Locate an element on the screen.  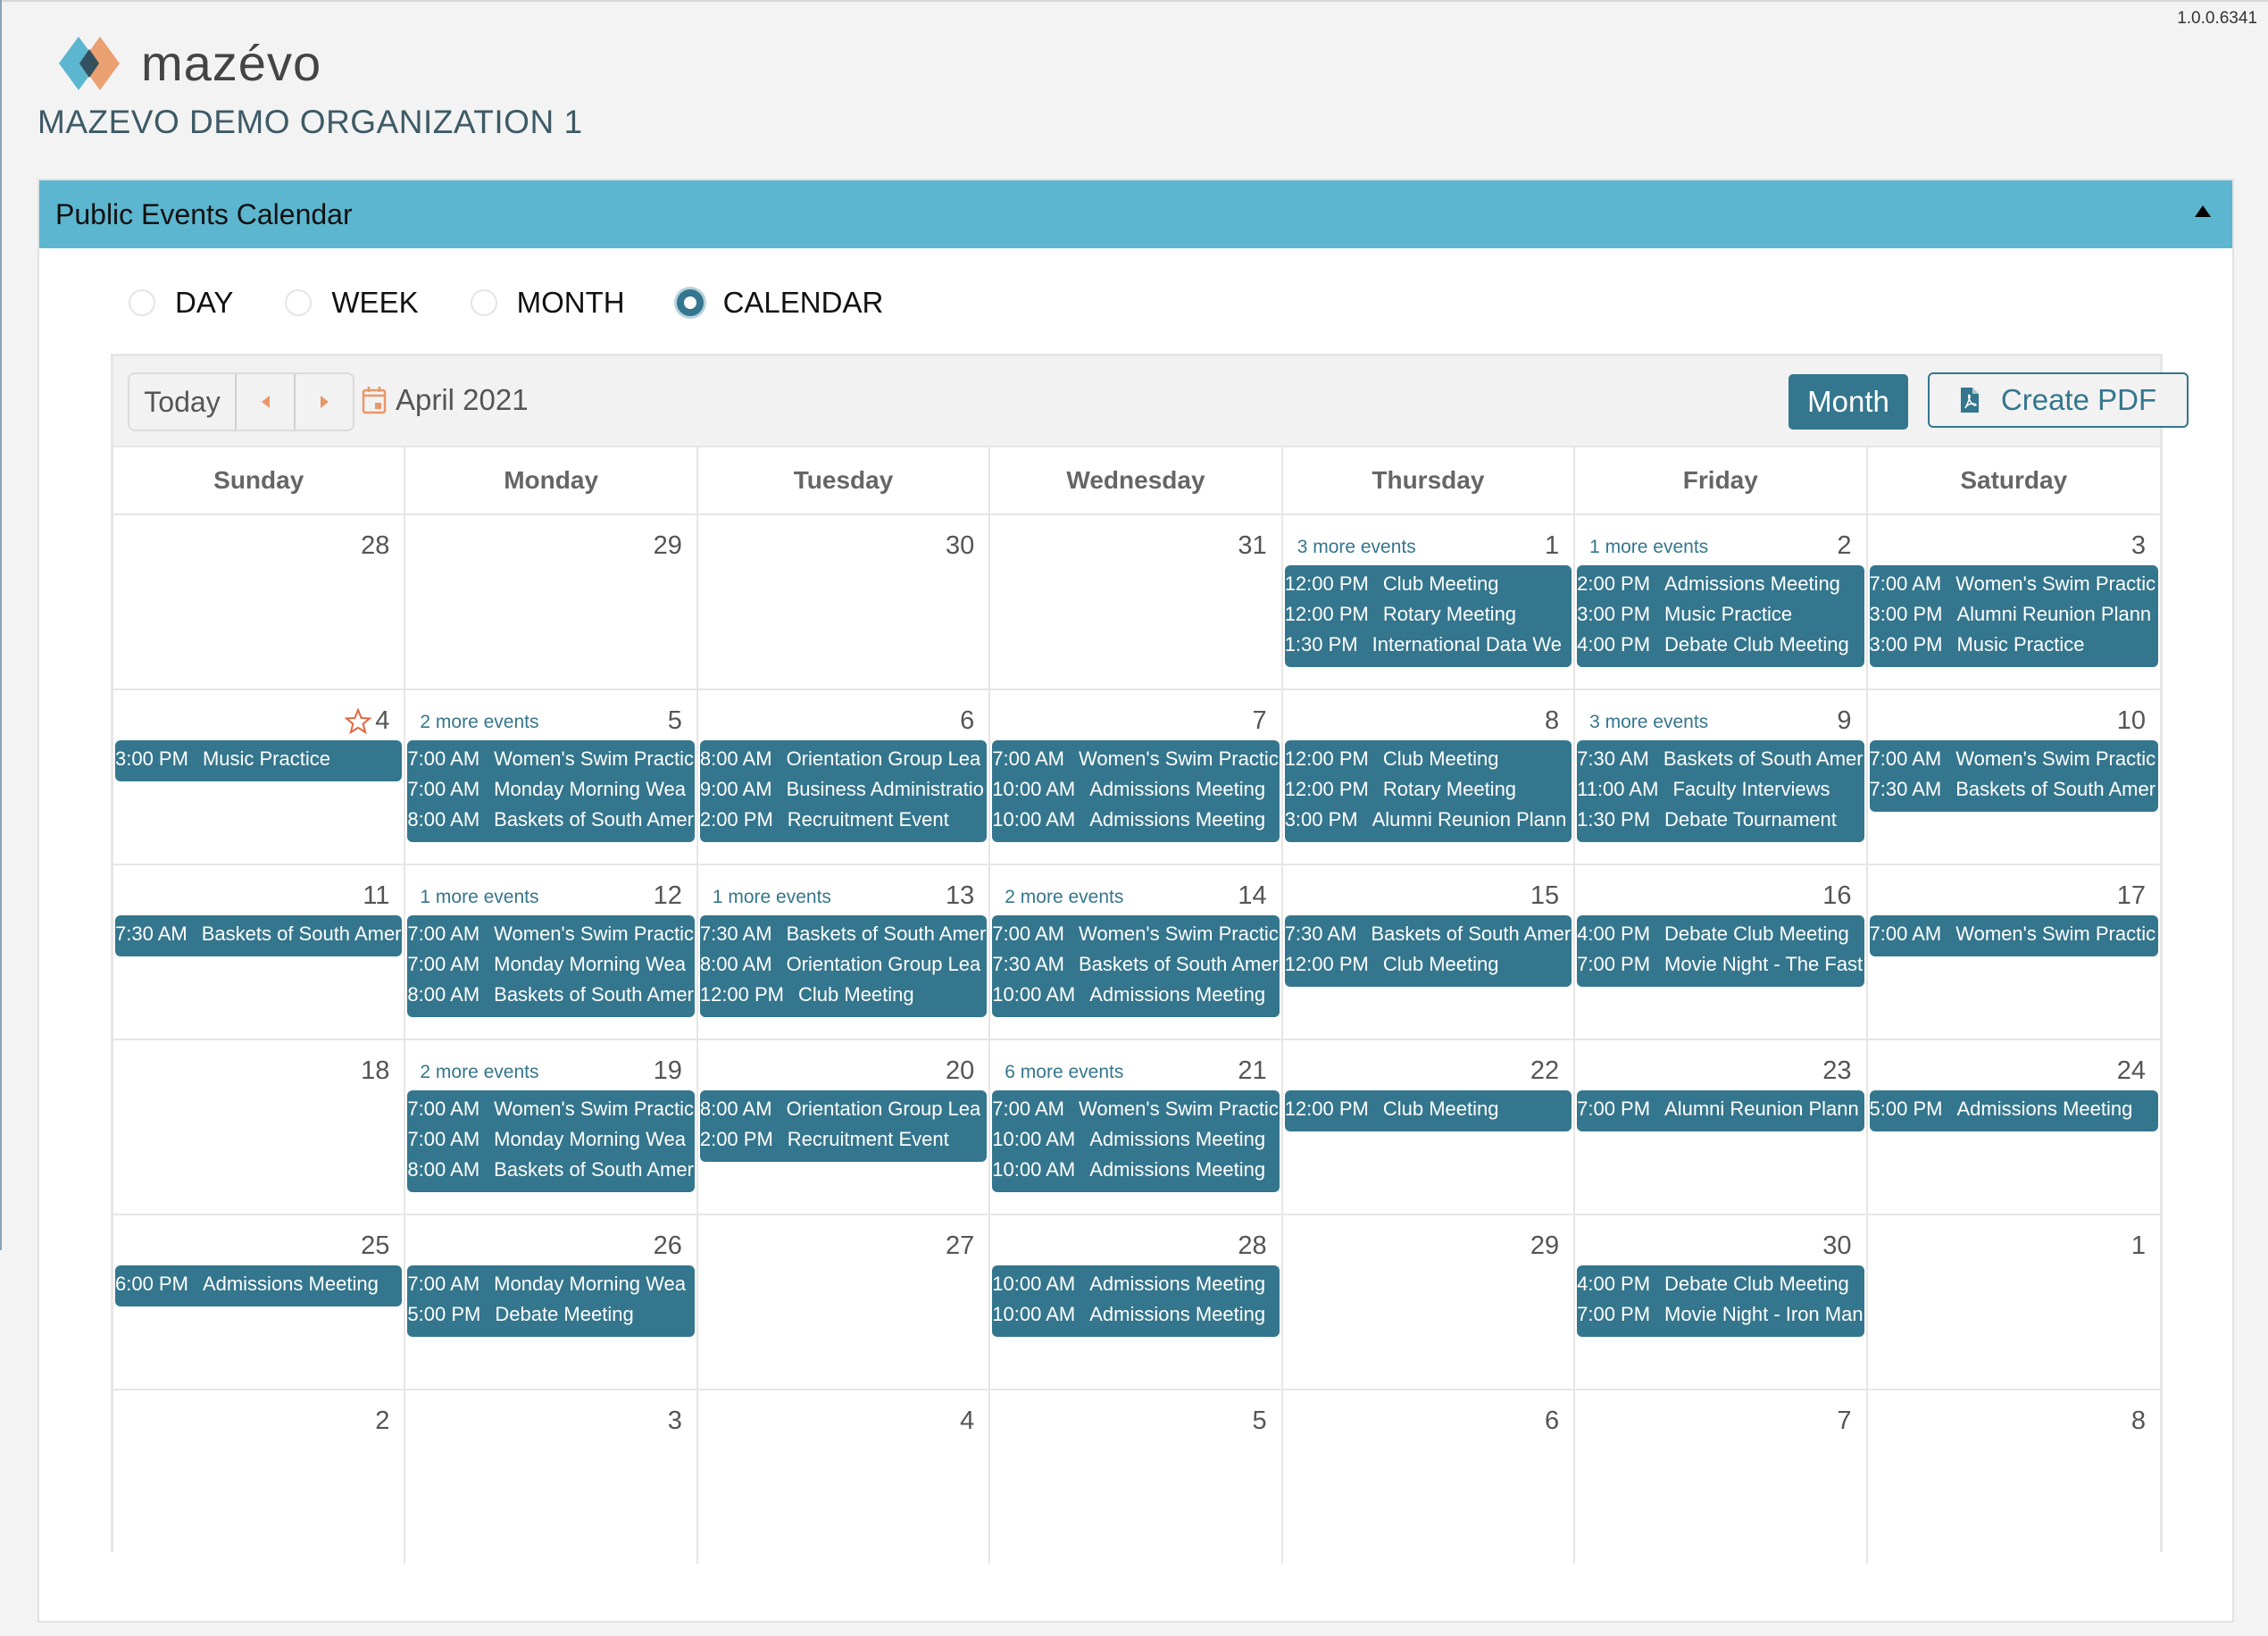
event-item: 2:00 PM Admissions Meeting is located at coordinates (1720, 584).